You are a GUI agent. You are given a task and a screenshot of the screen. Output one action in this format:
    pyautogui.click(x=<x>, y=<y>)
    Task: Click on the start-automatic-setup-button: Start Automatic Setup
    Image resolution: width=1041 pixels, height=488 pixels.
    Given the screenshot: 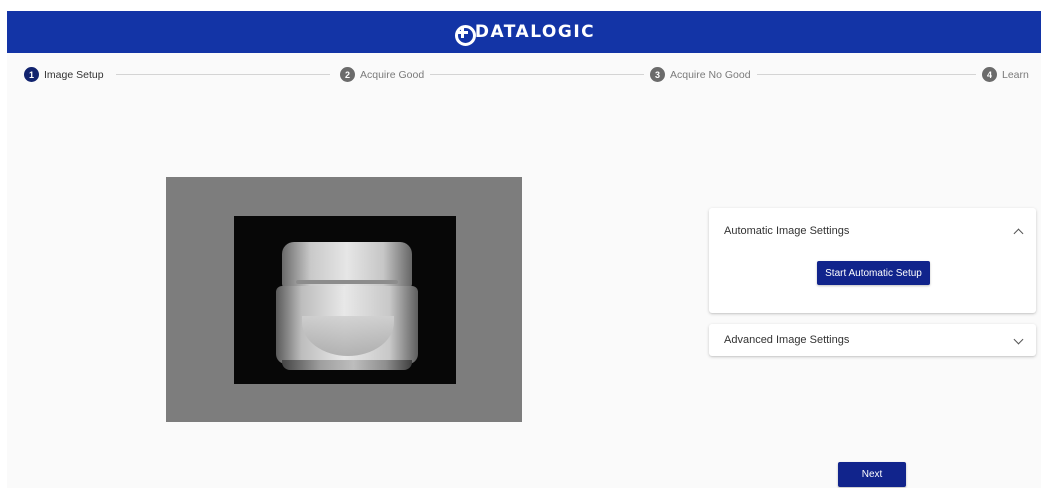 What is the action you would take?
    pyautogui.click(x=873, y=273)
    